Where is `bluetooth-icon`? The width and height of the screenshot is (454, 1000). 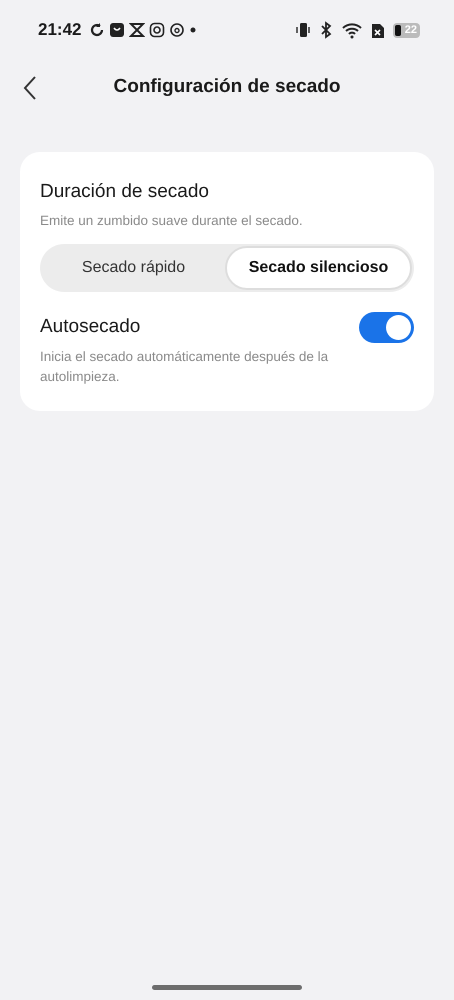
bluetooth-icon is located at coordinates (325, 30).